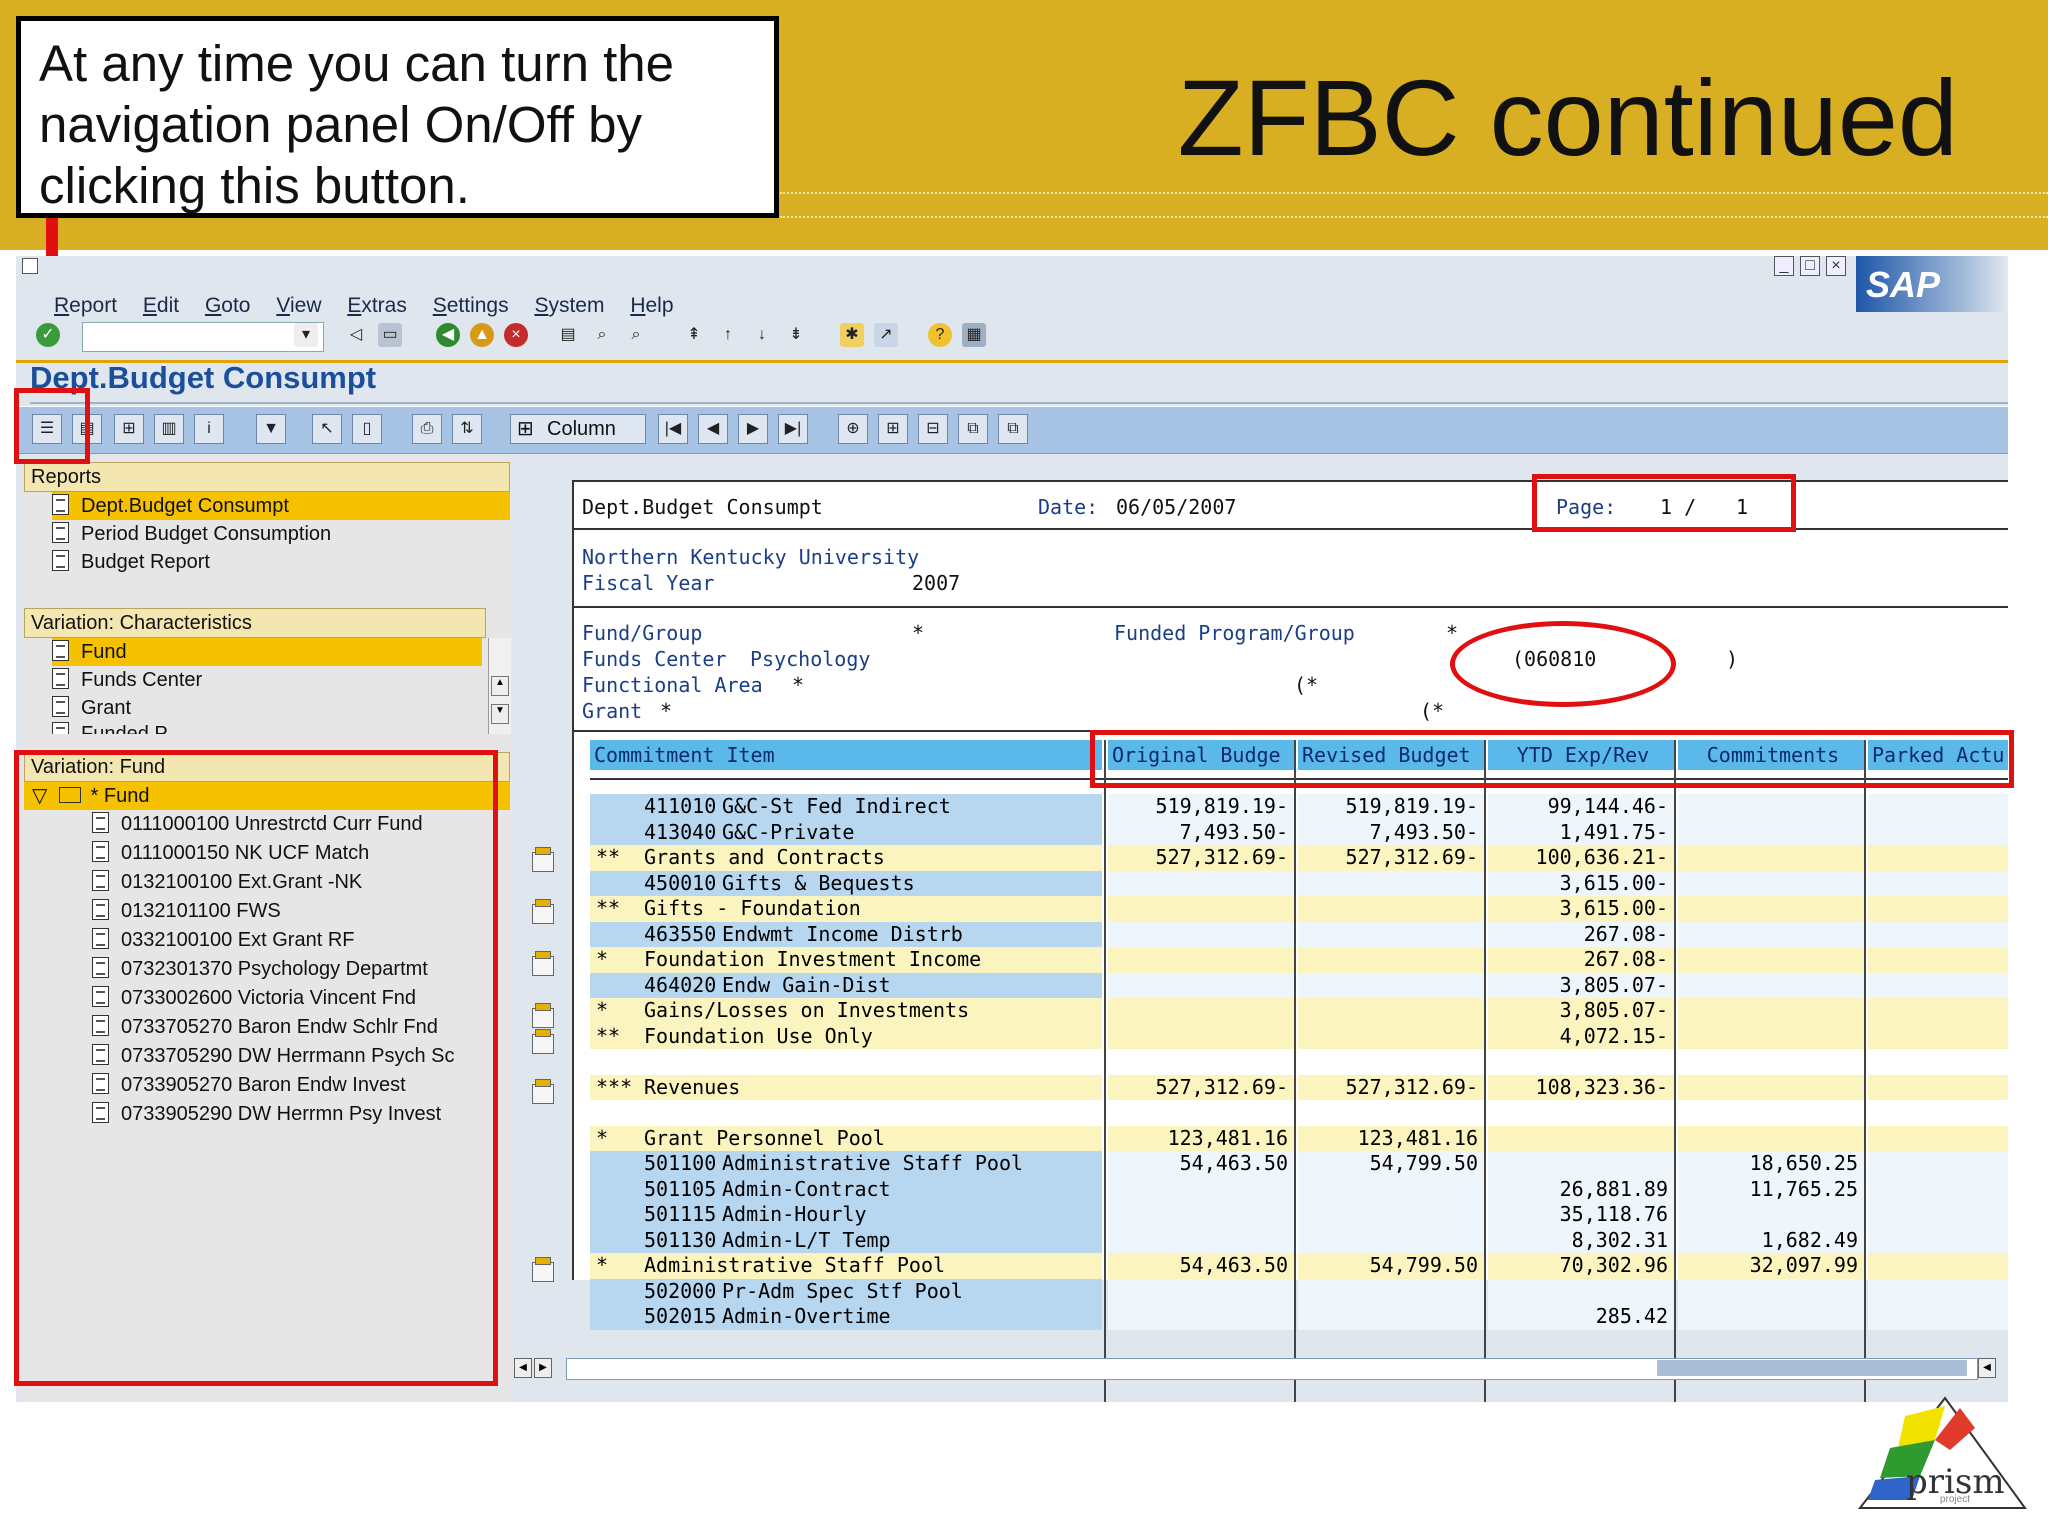 The image size is (2048, 1536). What do you see at coordinates (1105, 1071) in the screenshot?
I see `column-divider` at bounding box center [1105, 1071].